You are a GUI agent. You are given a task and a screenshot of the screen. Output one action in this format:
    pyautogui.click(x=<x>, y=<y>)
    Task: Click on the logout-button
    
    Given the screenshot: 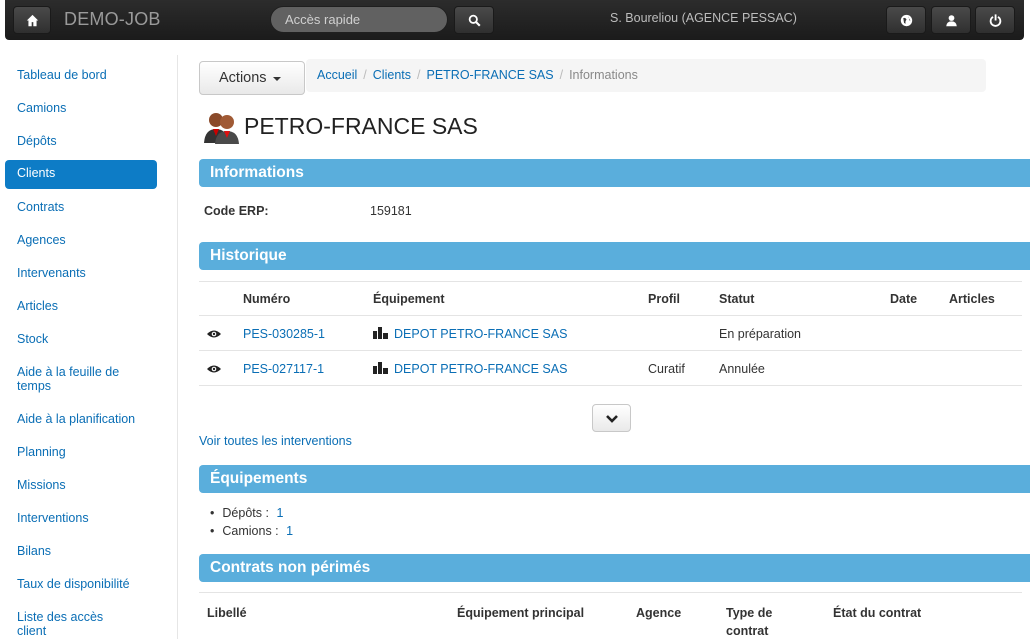 What is the action you would take?
    pyautogui.click(x=995, y=20)
    